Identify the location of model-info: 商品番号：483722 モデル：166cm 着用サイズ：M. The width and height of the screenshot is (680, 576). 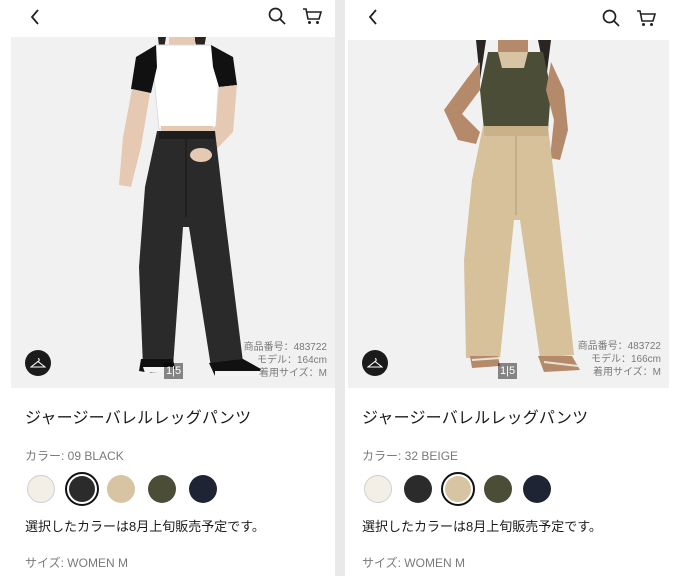
(619, 359).